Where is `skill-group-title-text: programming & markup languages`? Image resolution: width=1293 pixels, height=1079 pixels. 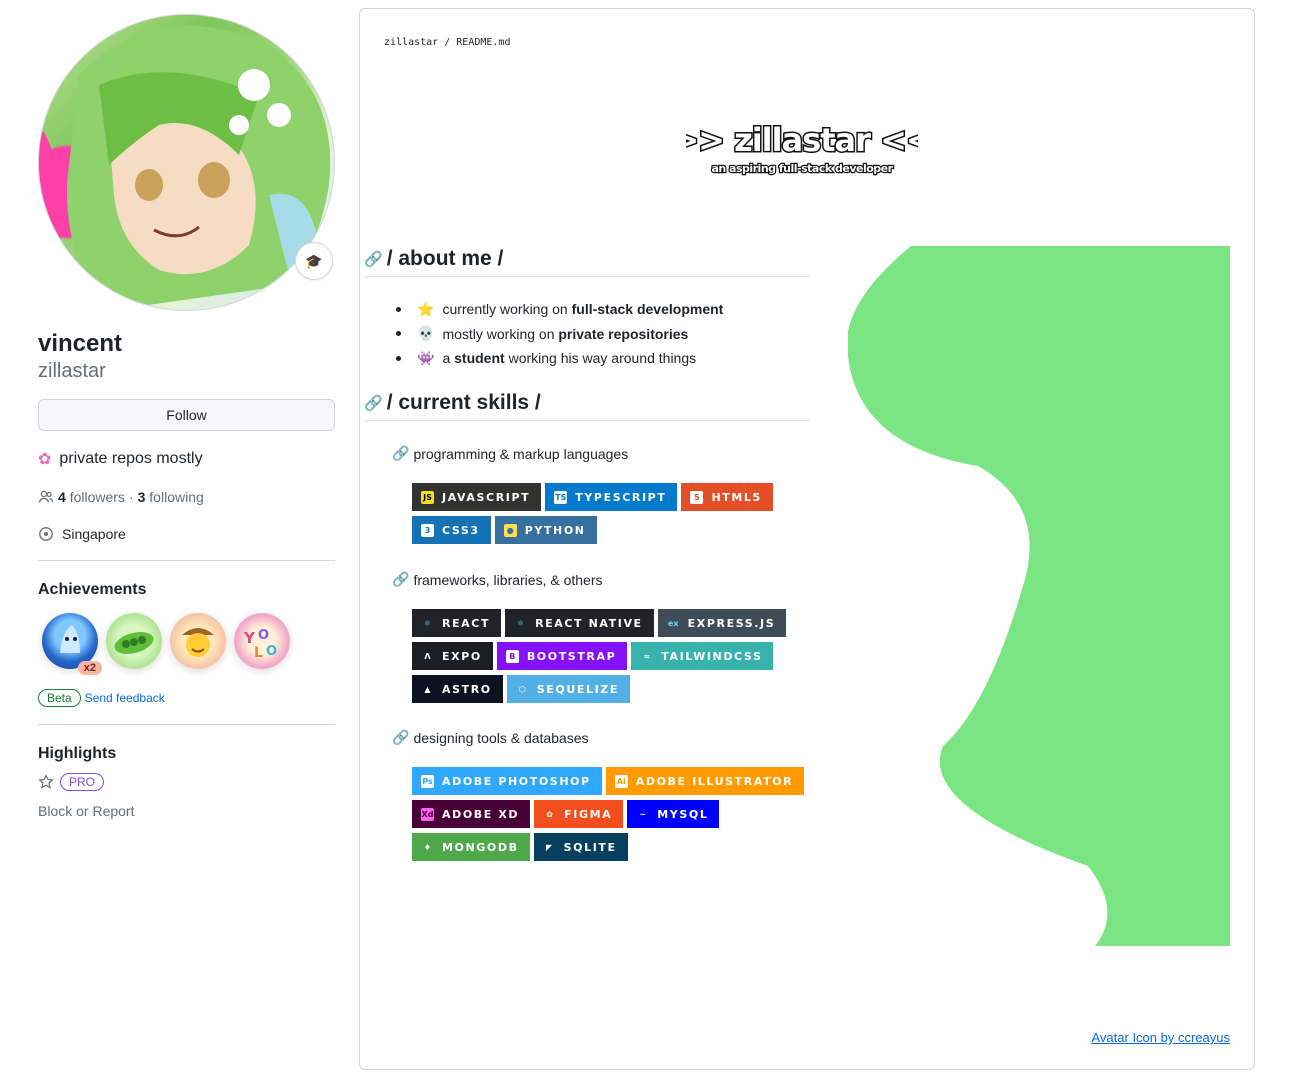
skill-group-title-text: programming & markup languages is located at coordinates (521, 453).